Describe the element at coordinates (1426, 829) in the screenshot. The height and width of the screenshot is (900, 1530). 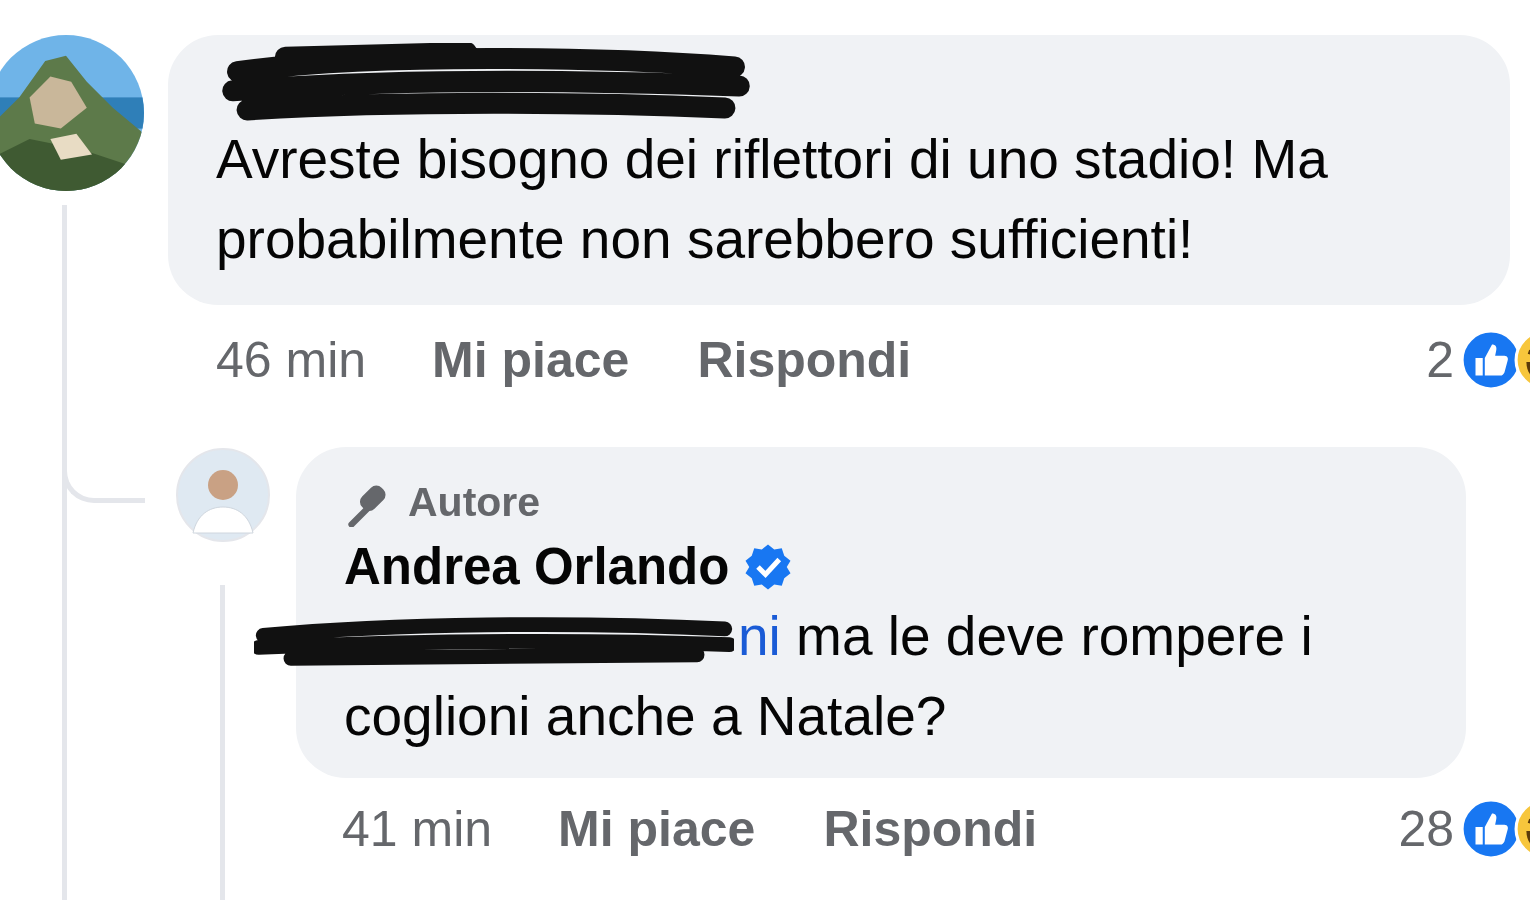
I see `reaction-count: 28` at that location.